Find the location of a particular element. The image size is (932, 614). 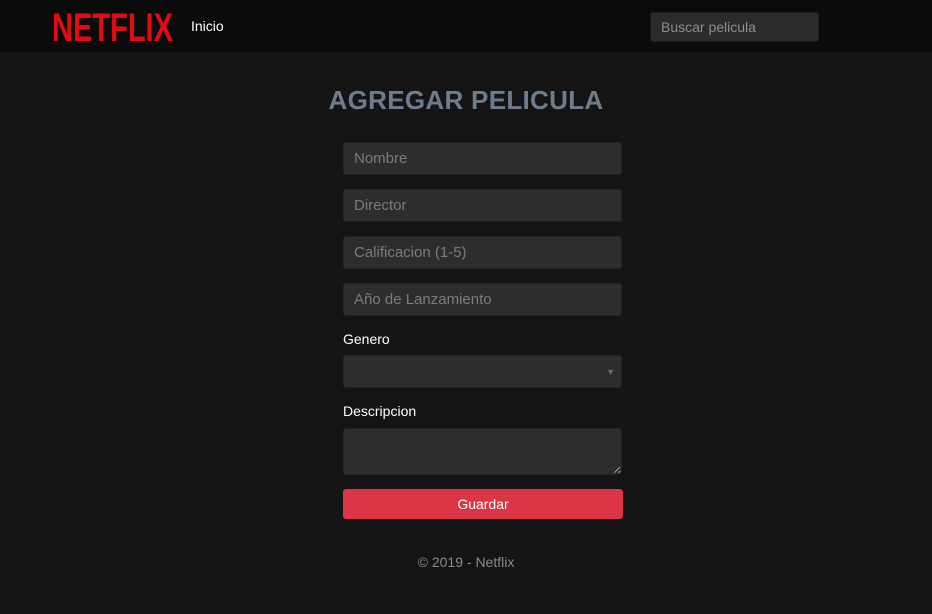

search-input is located at coordinates (734, 27).